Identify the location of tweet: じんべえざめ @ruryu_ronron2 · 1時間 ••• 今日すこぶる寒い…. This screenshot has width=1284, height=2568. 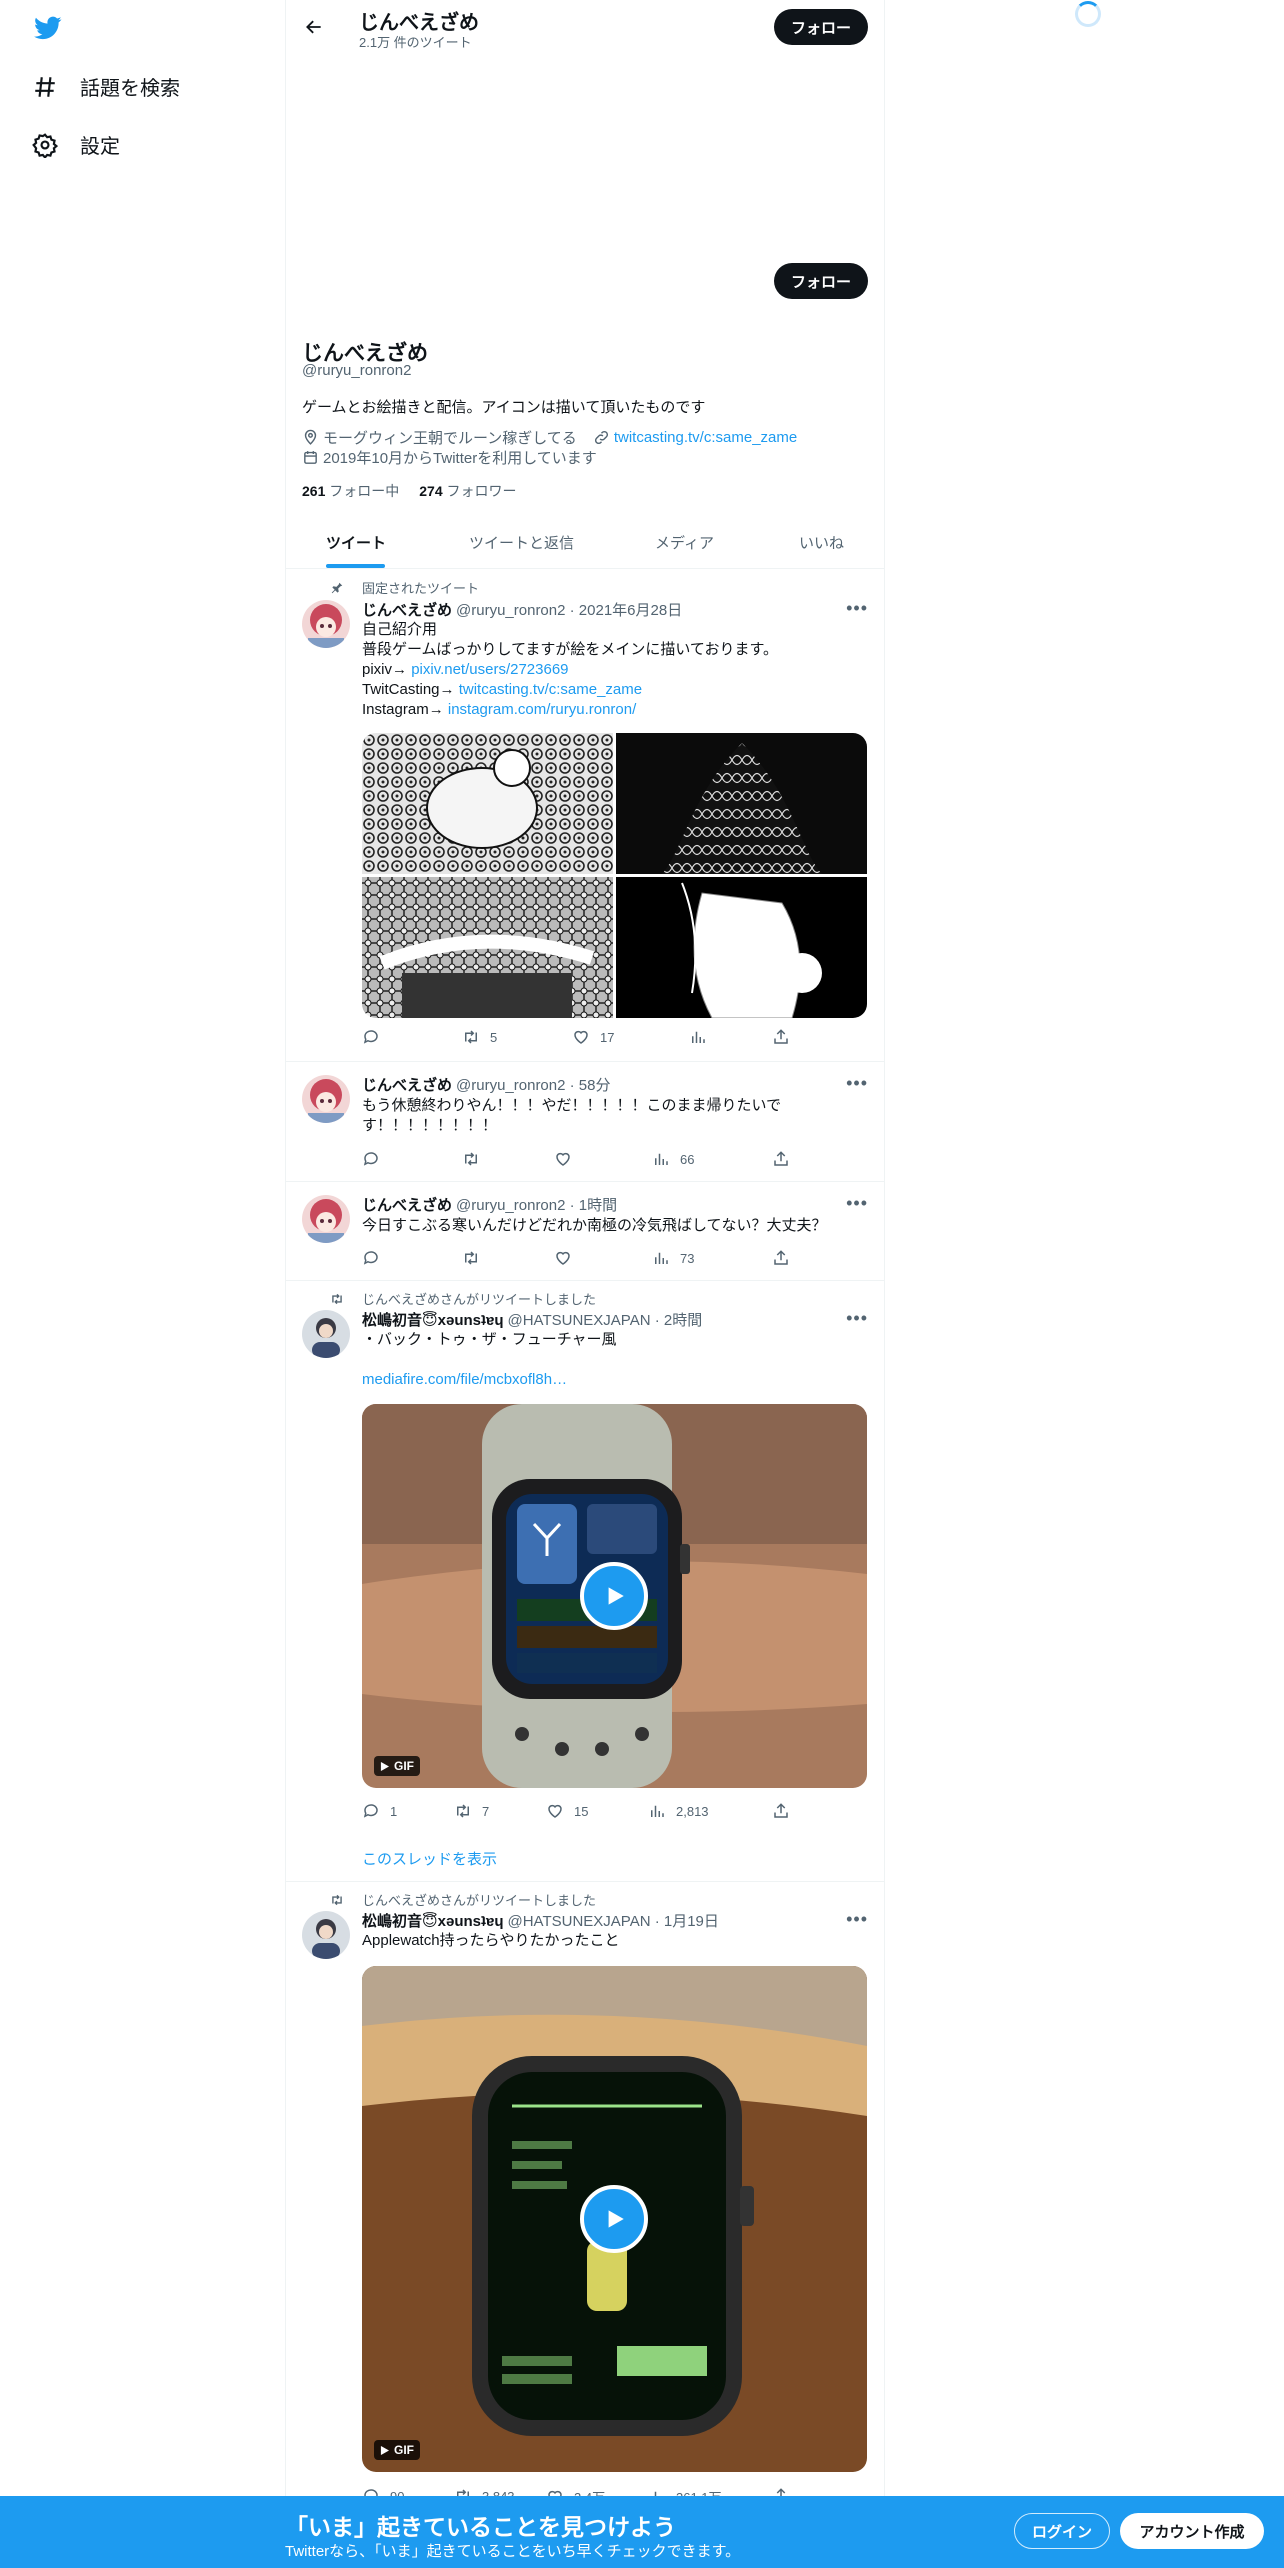
(585, 1232).